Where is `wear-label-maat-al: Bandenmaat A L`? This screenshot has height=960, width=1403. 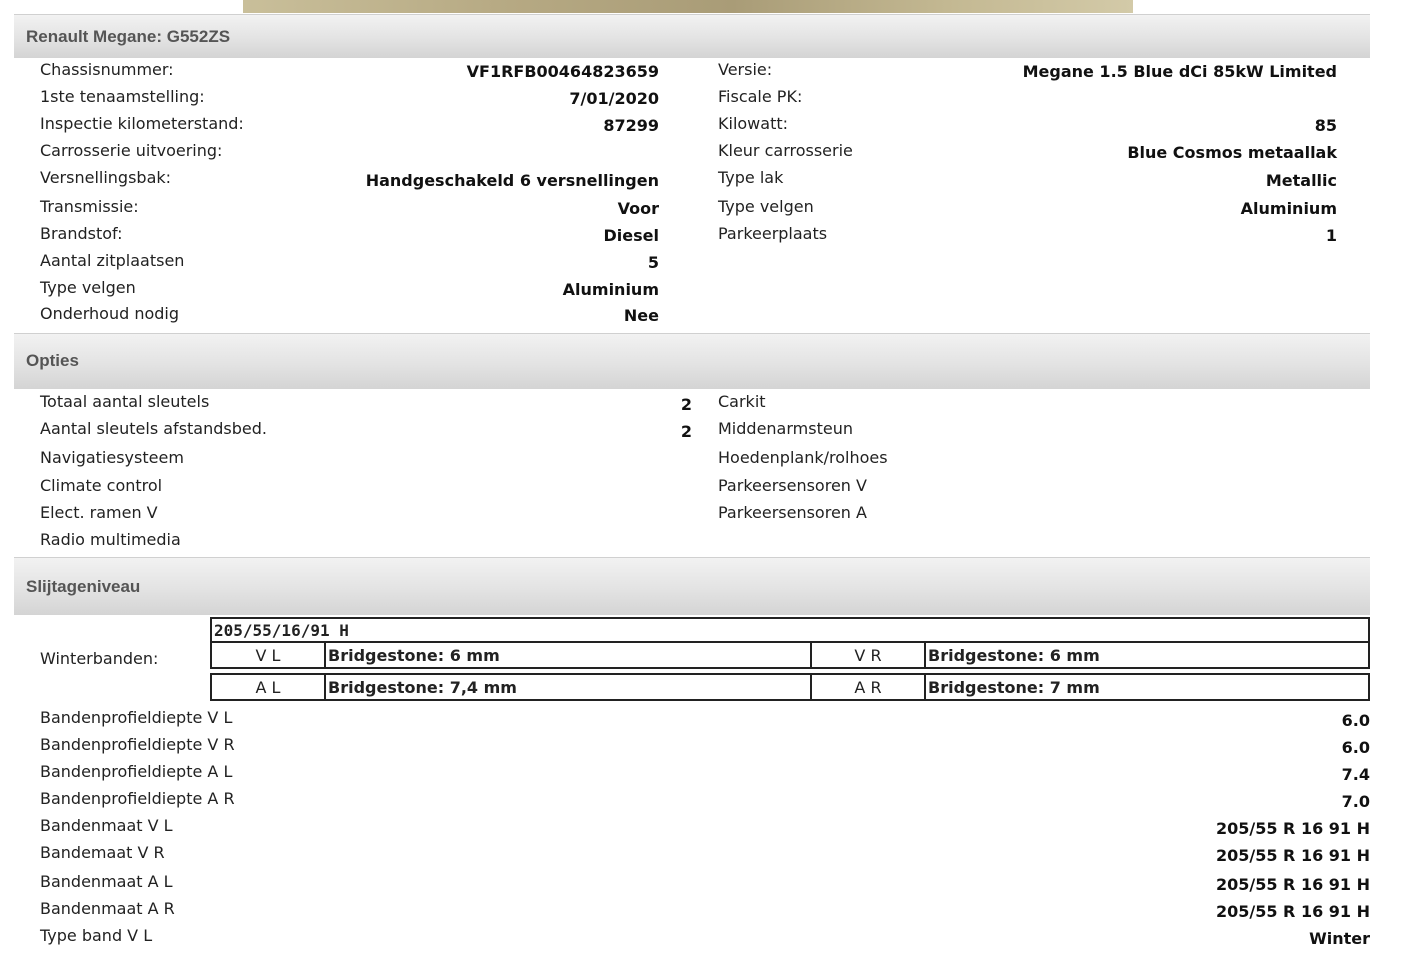 wear-label-maat-al: Bandenmaat A L is located at coordinates (106, 881).